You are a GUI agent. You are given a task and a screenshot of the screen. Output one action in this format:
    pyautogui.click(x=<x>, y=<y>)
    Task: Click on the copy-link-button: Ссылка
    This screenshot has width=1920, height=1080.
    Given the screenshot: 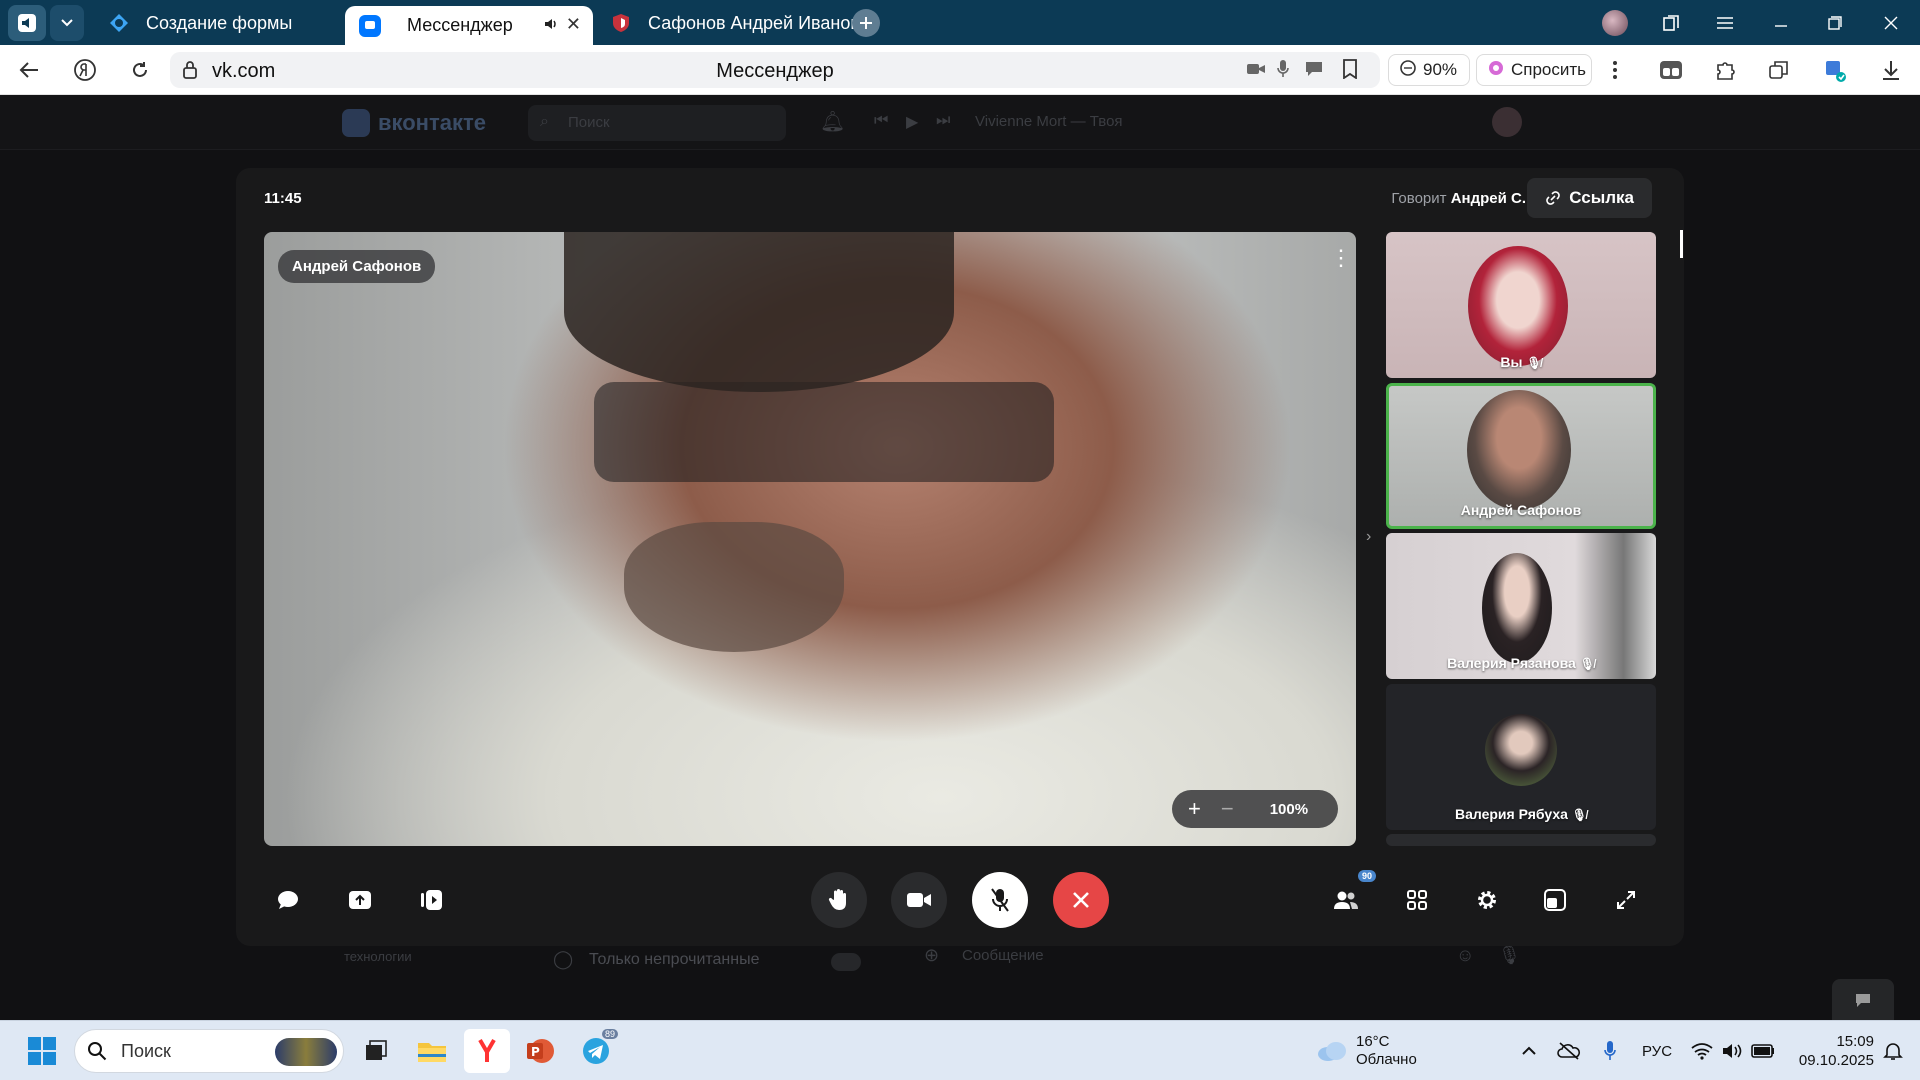 What is the action you would take?
    pyautogui.click(x=1589, y=198)
    